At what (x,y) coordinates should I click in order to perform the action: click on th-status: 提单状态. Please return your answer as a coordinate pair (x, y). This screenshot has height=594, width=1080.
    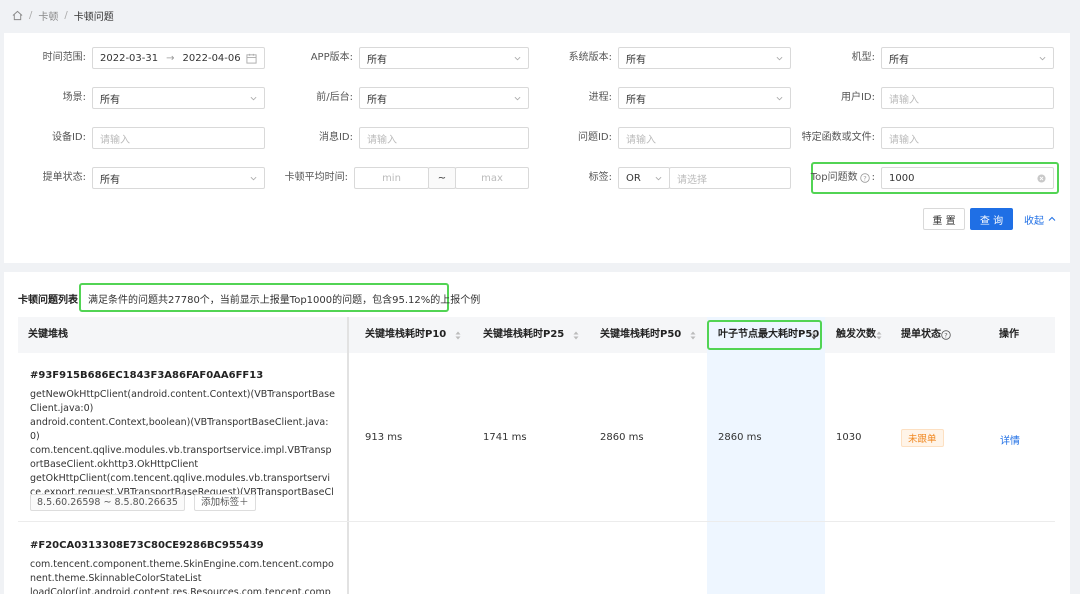
    Looking at the image, I should click on (921, 334).